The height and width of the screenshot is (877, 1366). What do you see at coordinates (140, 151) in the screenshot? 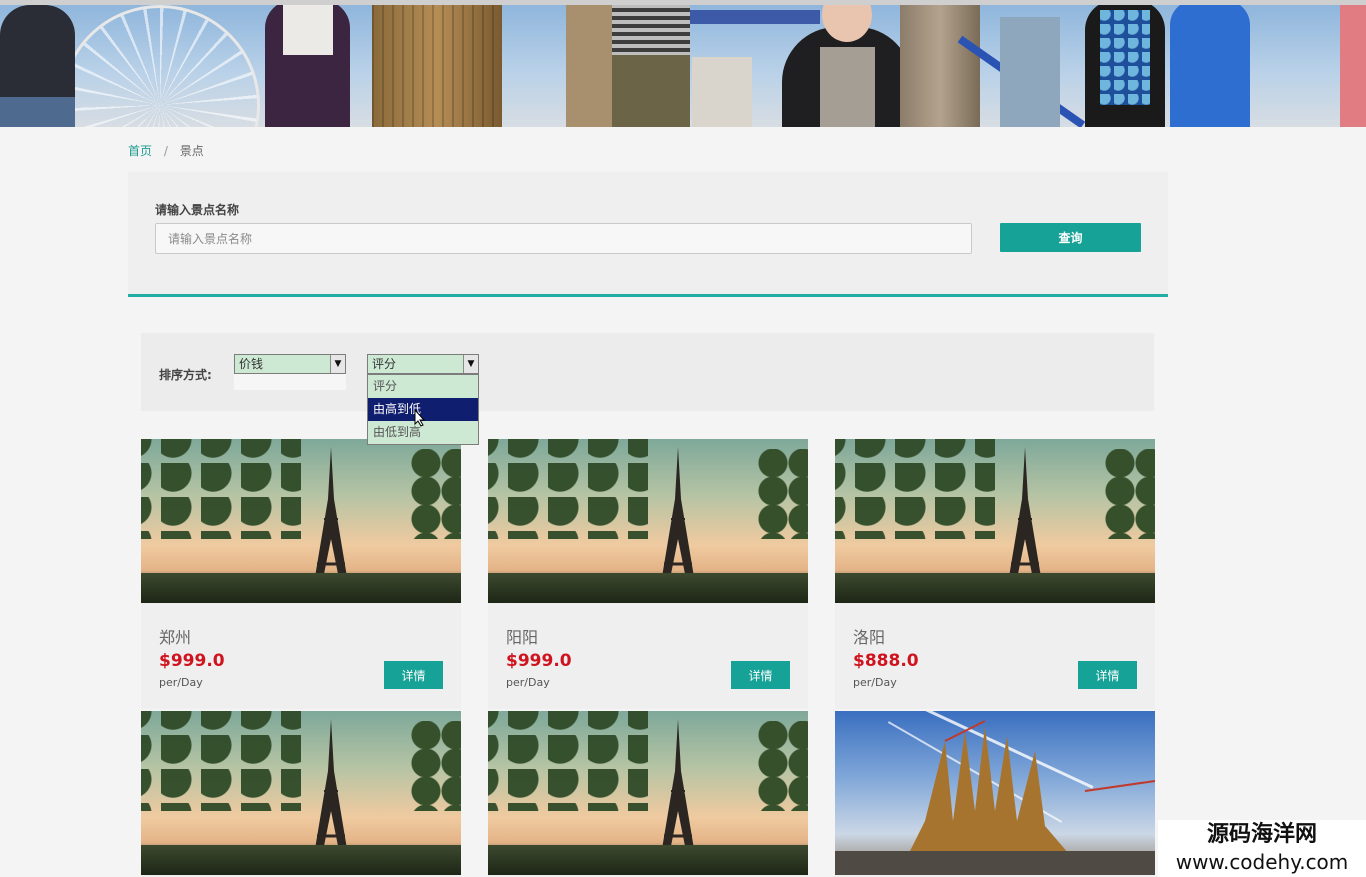
I see `breadcrumb-home-link: 首页` at bounding box center [140, 151].